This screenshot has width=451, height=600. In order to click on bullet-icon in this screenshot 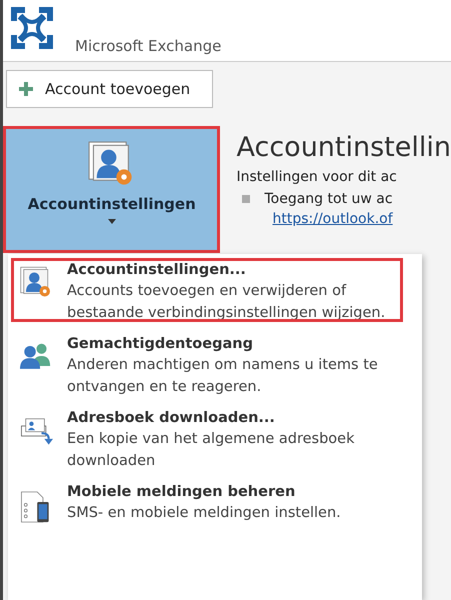, I will do `click(246, 199)`.